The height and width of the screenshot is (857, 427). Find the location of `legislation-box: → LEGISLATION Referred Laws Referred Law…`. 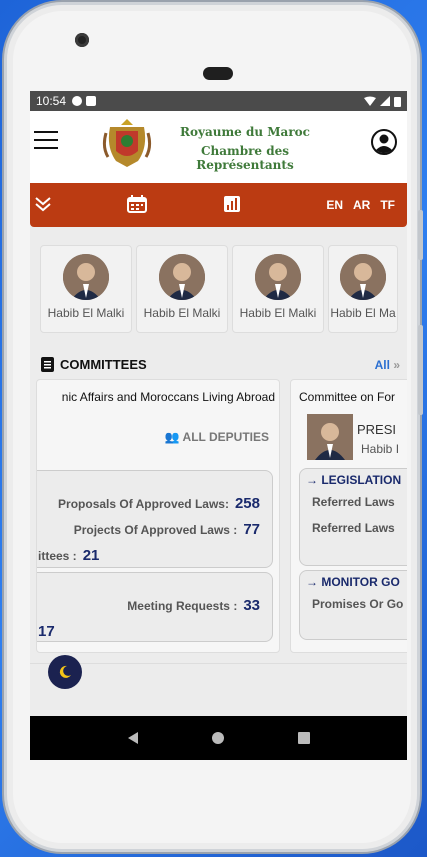

legislation-box: → LEGISLATION Referred Laws Referred Law… is located at coordinates (353, 517).